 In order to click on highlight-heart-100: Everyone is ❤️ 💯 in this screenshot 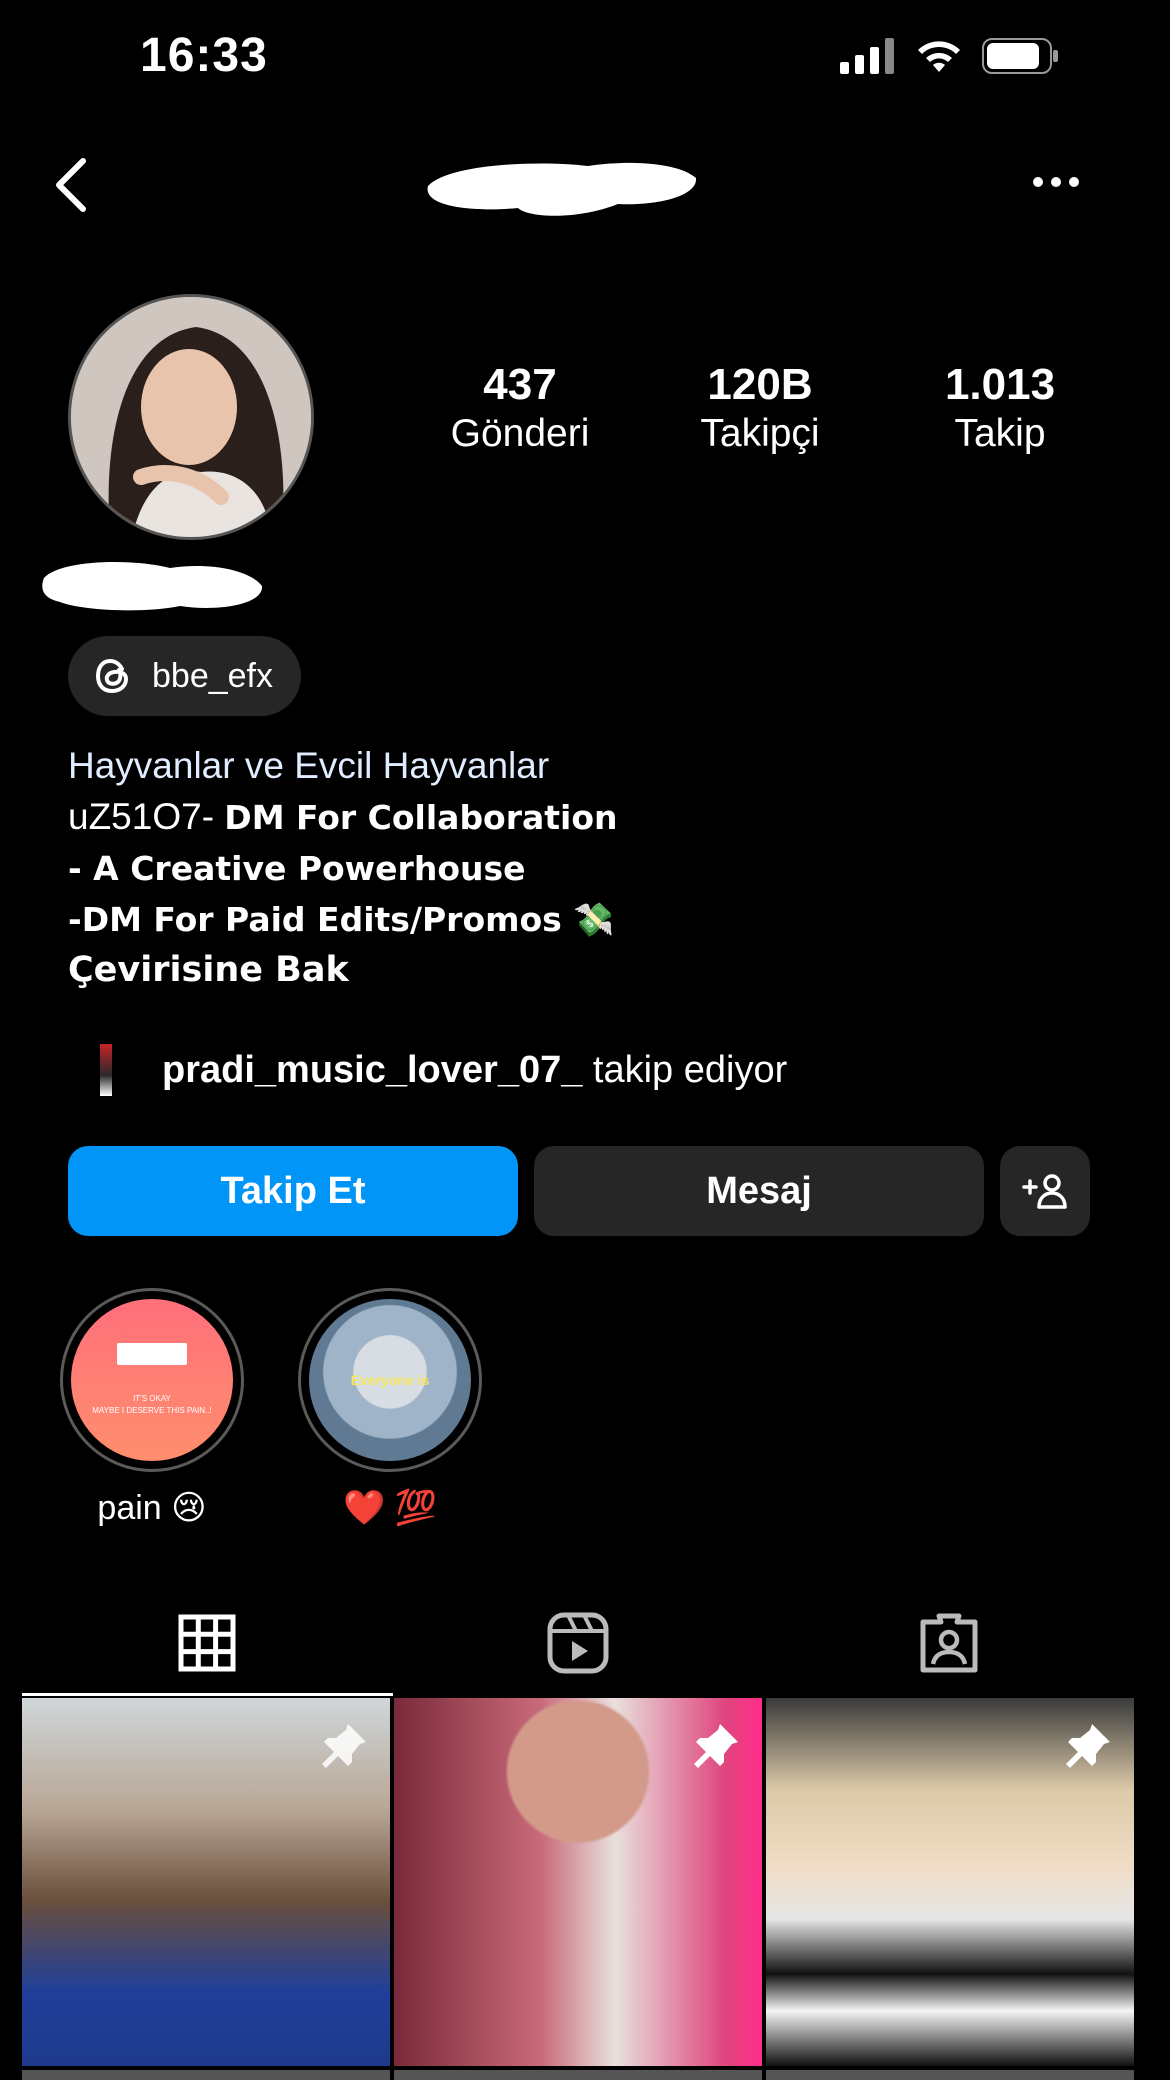, I will do `click(390, 1408)`.